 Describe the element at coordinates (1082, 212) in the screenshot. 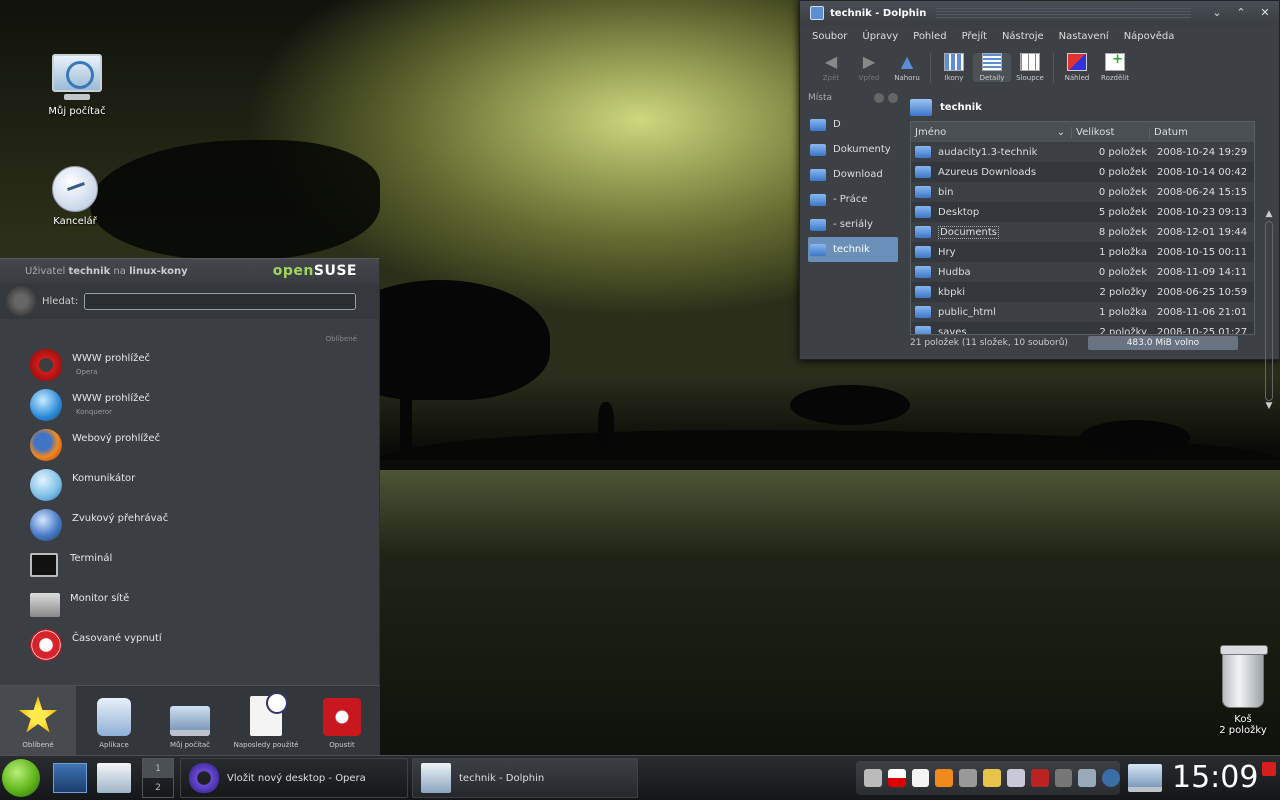

I see `table-row: Desktop 5 položek 2008-10-23 09:13` at that location.